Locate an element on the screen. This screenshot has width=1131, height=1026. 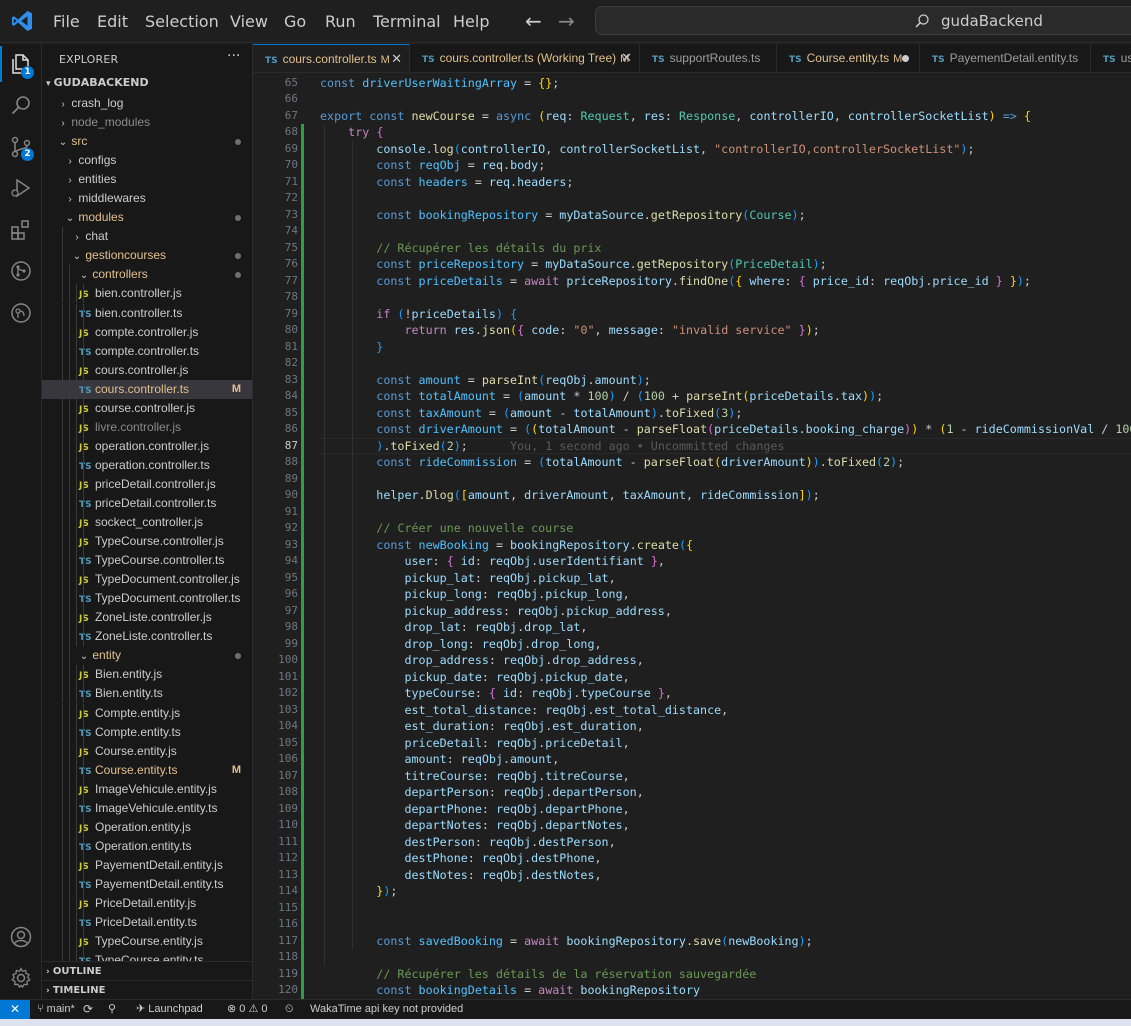
tree-file: JSsockect_controller.js is located at coordinates (147, 523).